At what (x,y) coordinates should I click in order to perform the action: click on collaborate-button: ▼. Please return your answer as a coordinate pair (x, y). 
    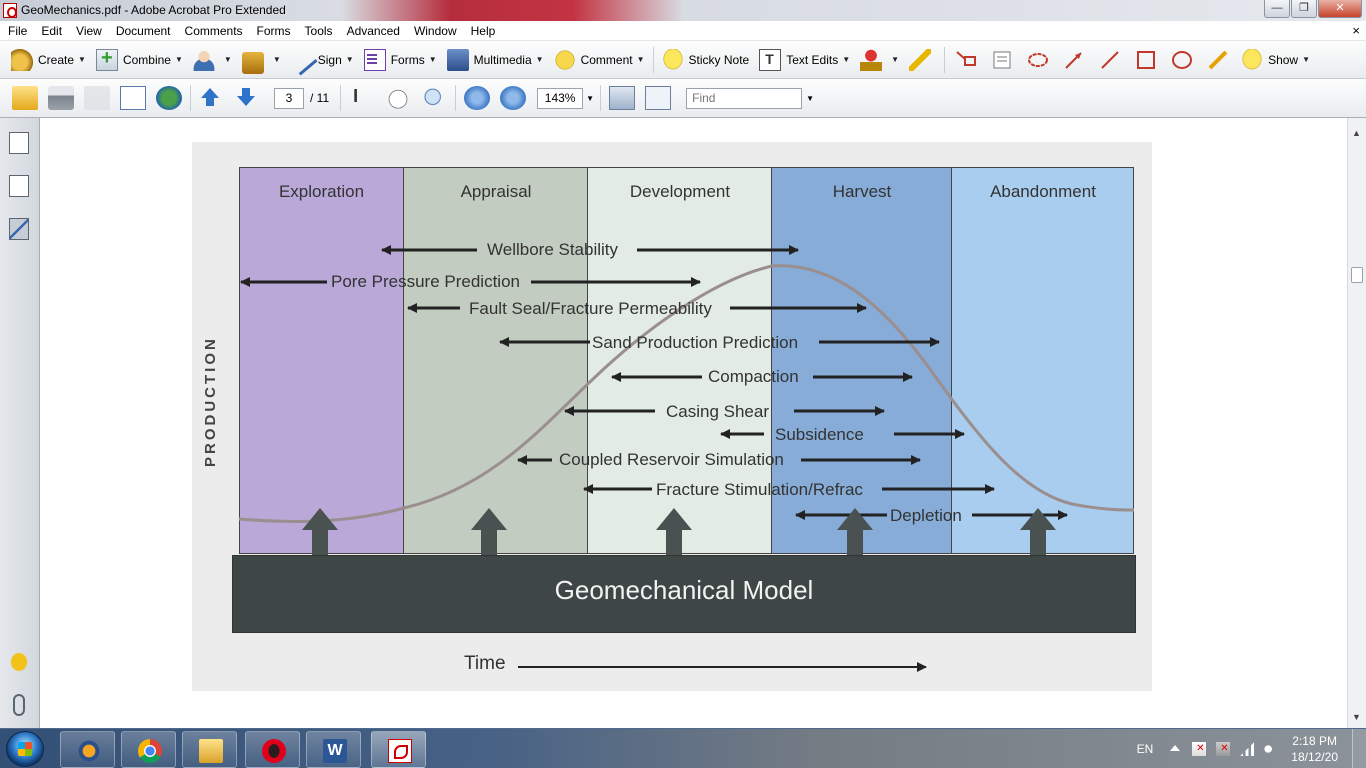
    Looking at the image, I should click on (212, 60).